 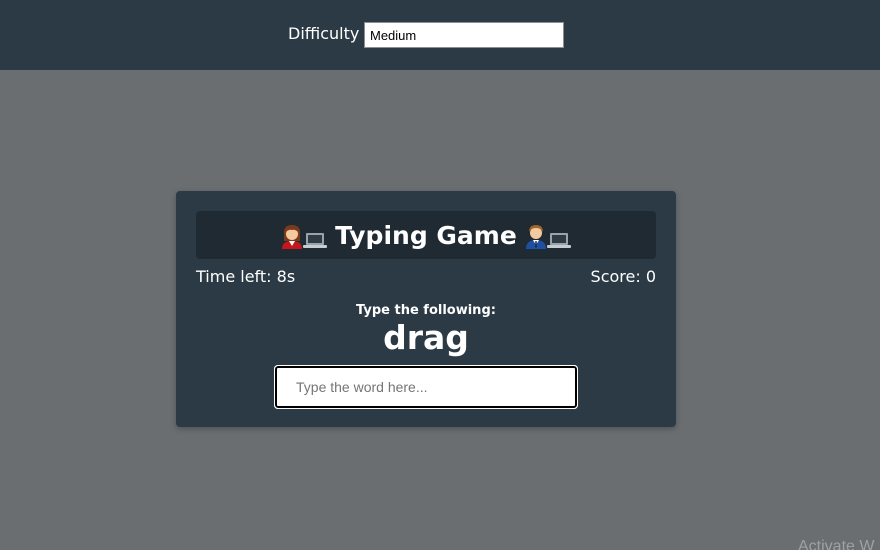 I want to click on difficulty-select: Medium, so click(x=464, y=35).